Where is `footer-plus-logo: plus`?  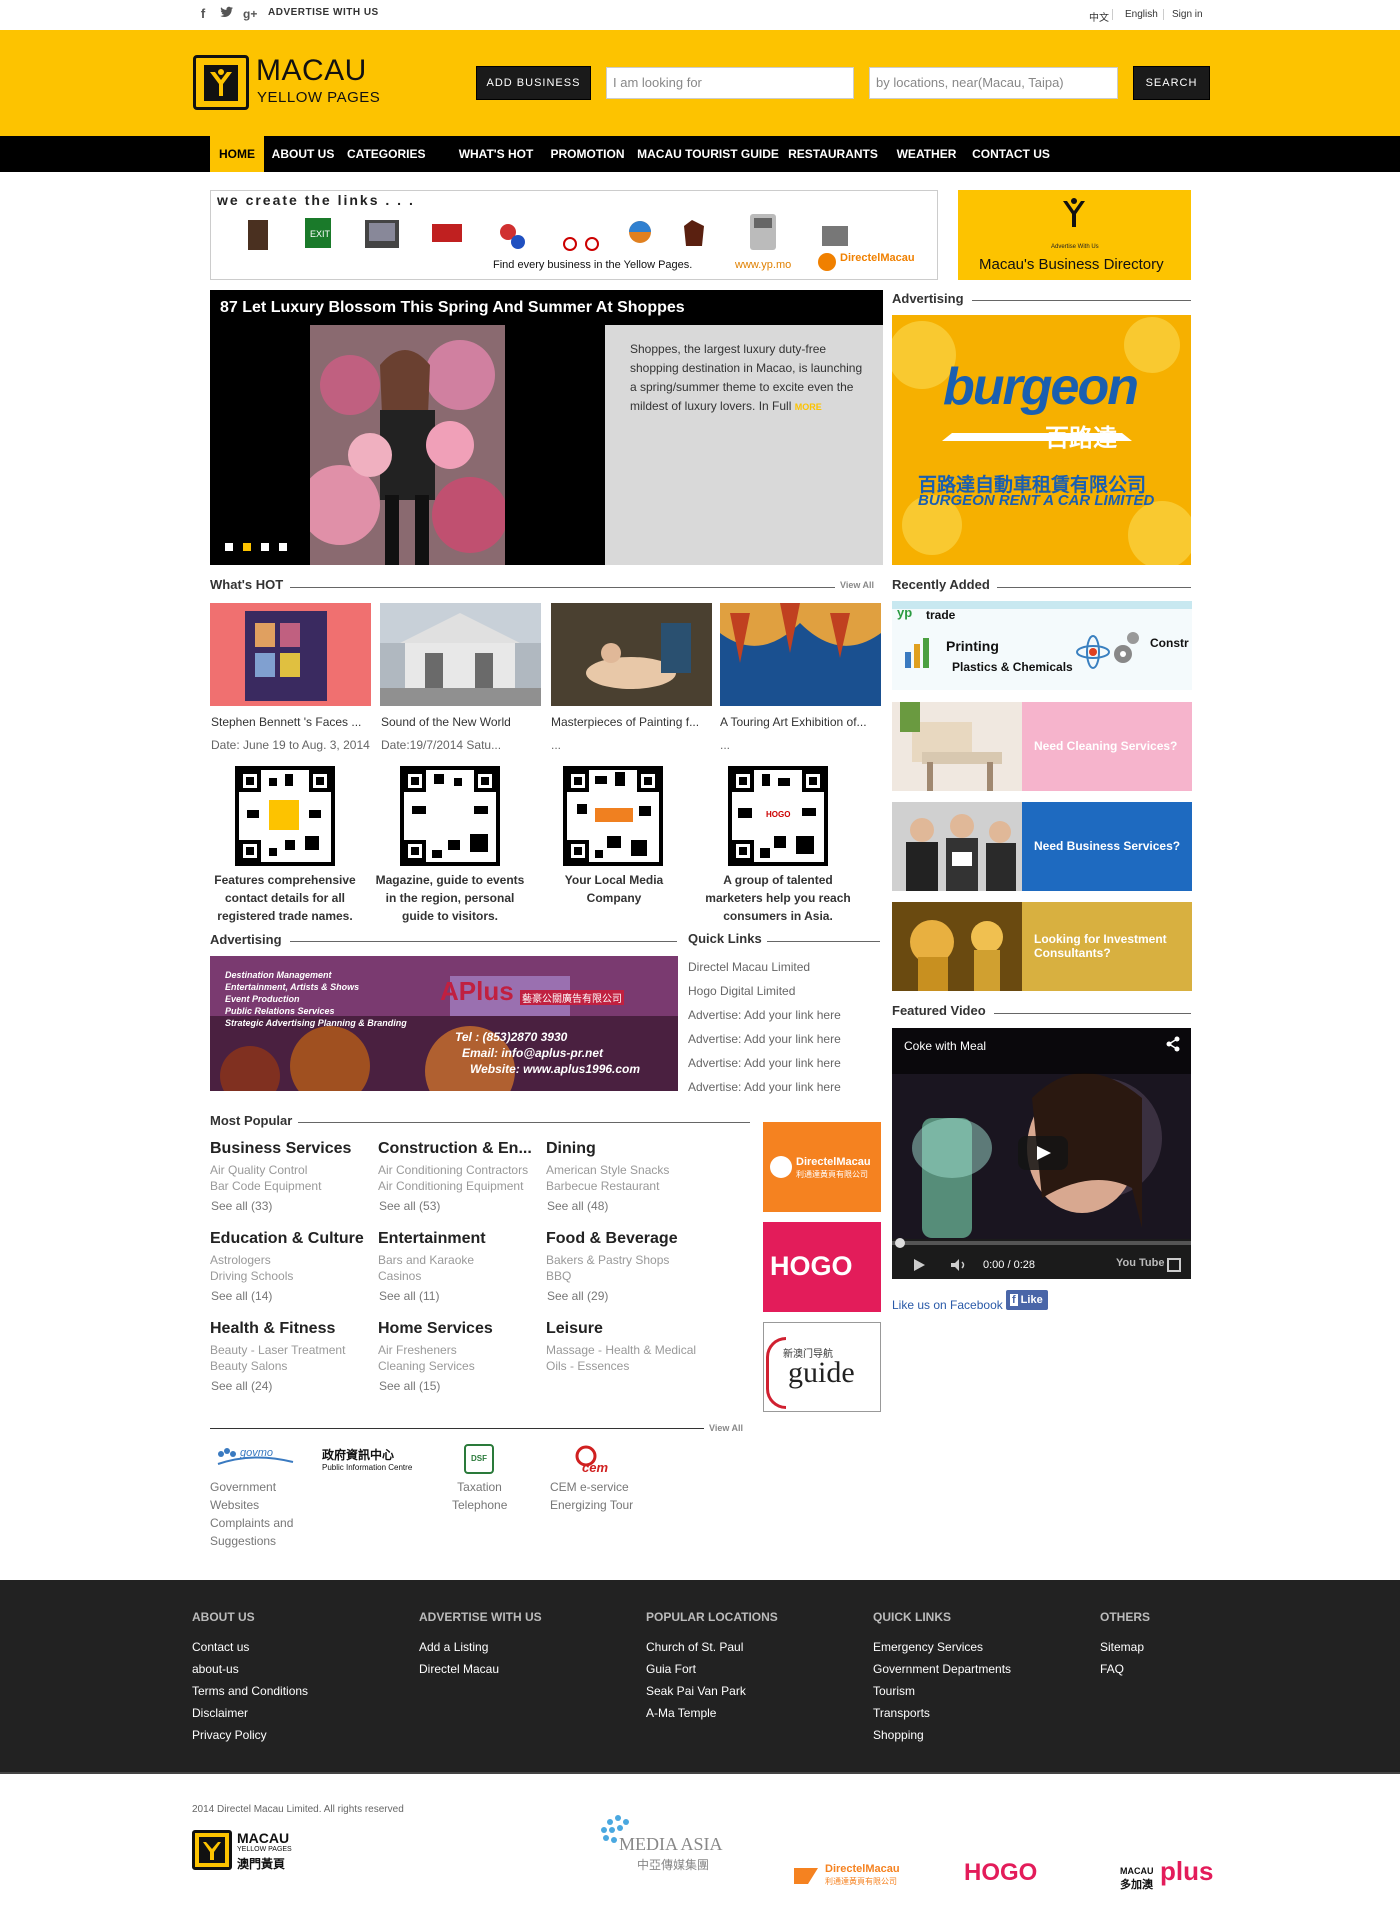
footer-plus-logo: plus is located at coordinates (1186, 1871).